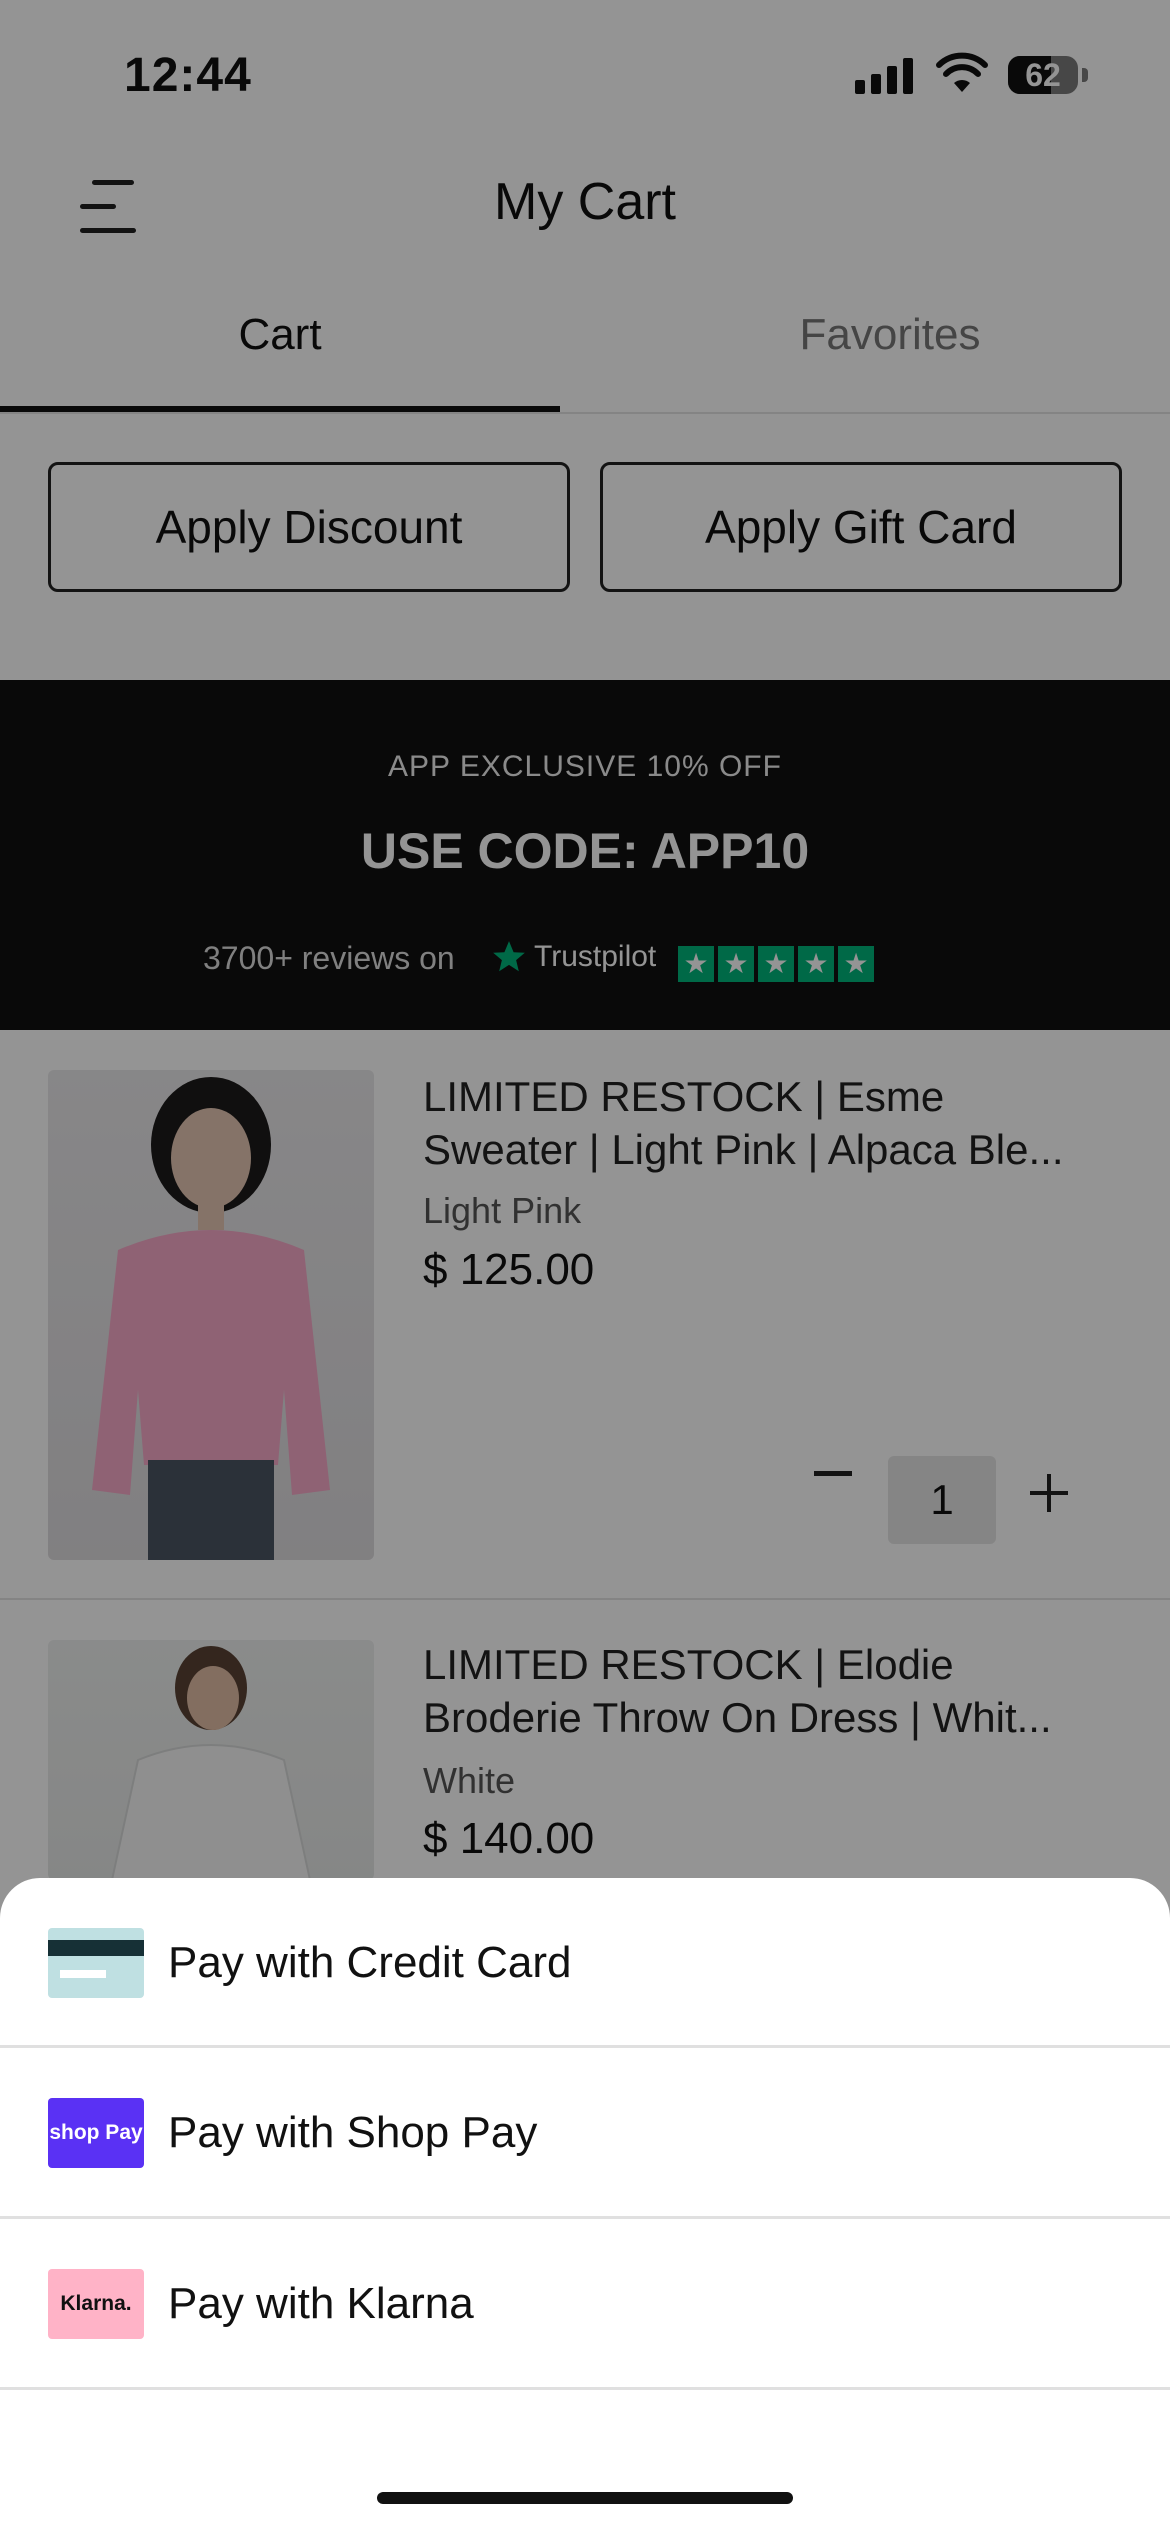 Image resolution: width=1170 pixels, height=2532 pixels. I want to click on shop-pay-icon: shop Pay, so click(96, 2133).